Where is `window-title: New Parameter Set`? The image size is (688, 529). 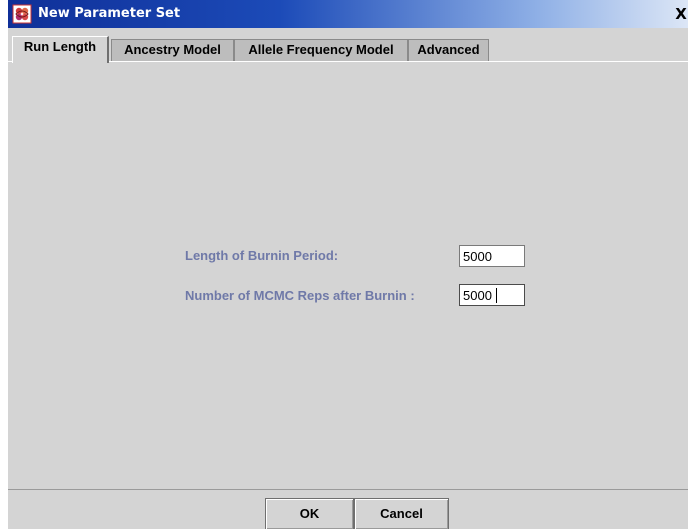
window-title: New Parameter Set is located at coordinates (109, 13).